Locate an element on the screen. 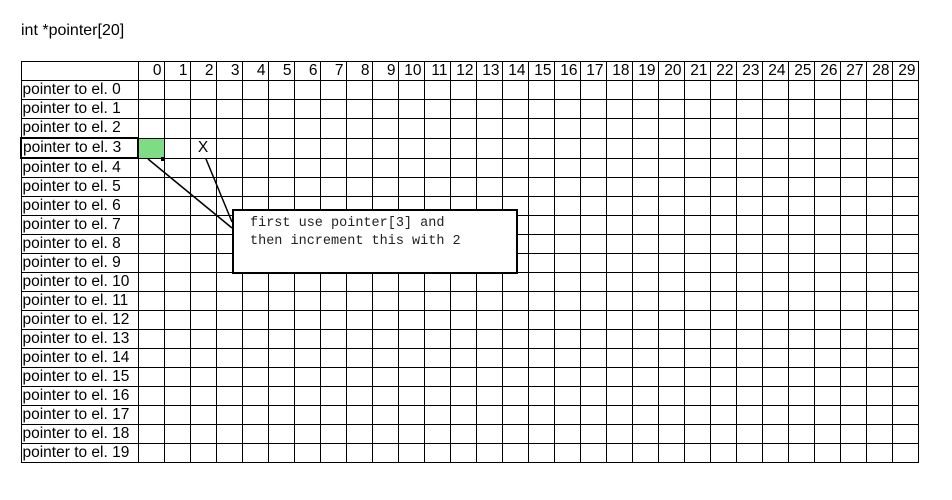 The width and height of the screenshot is (952, 500). column-header: 15 is located at coordinates (541, 71).